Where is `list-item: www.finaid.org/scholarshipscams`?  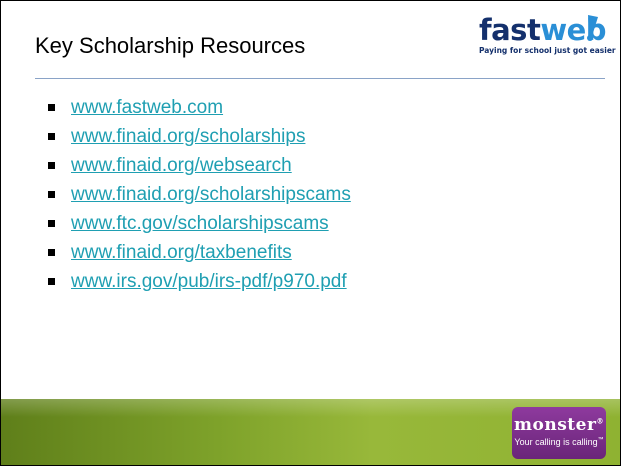 list-item: www.finaid.org/scholarshipscams is located at coordinates (199, 194).